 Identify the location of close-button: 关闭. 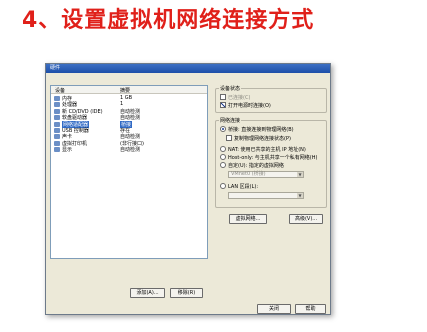
(274, 309).